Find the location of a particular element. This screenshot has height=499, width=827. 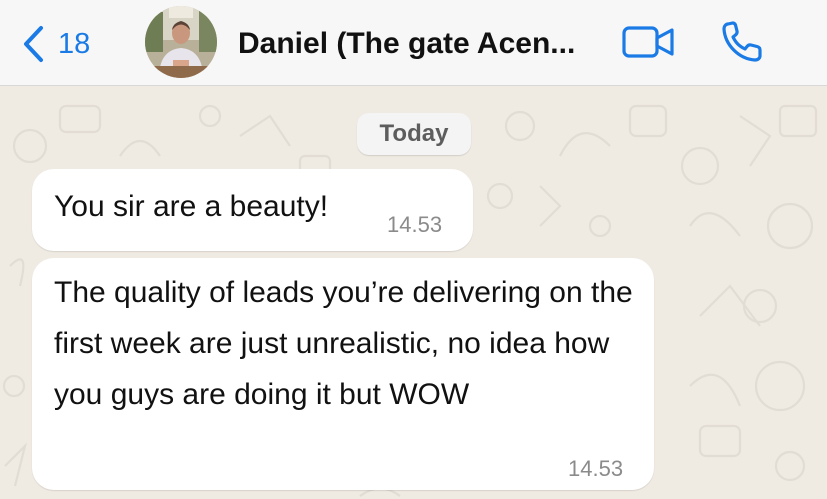

unread-count: 18 is located at coordinates (74, 43).